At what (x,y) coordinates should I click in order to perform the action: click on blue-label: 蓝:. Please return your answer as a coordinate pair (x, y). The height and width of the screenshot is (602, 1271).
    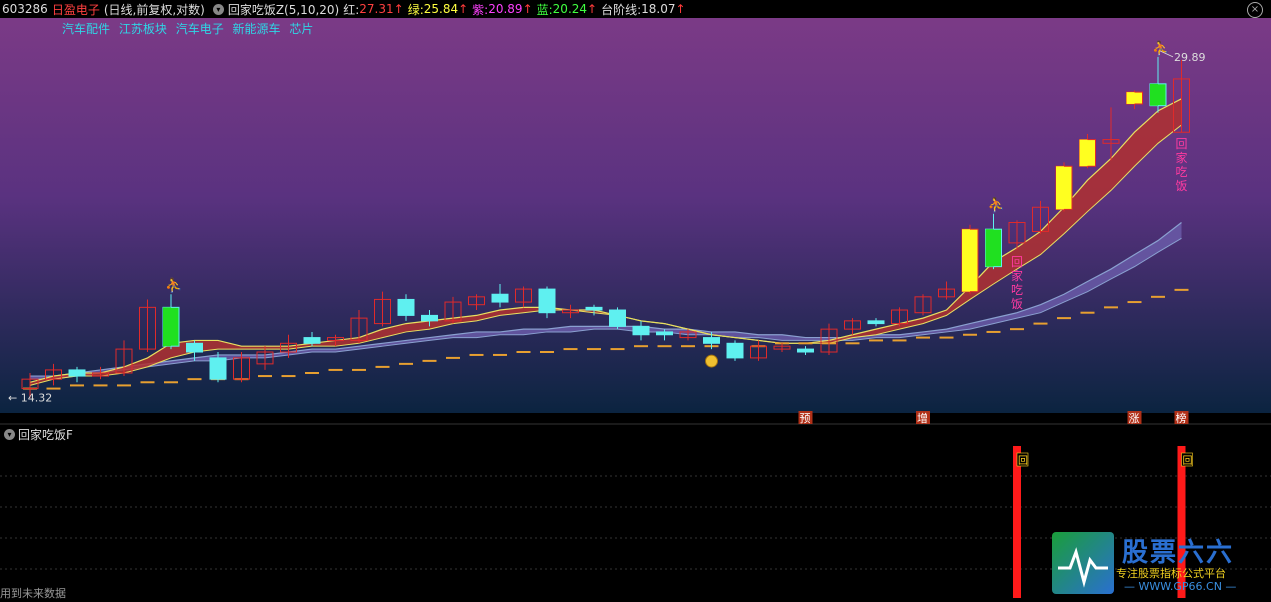
    Looking at the image, I should click on (544, 9).